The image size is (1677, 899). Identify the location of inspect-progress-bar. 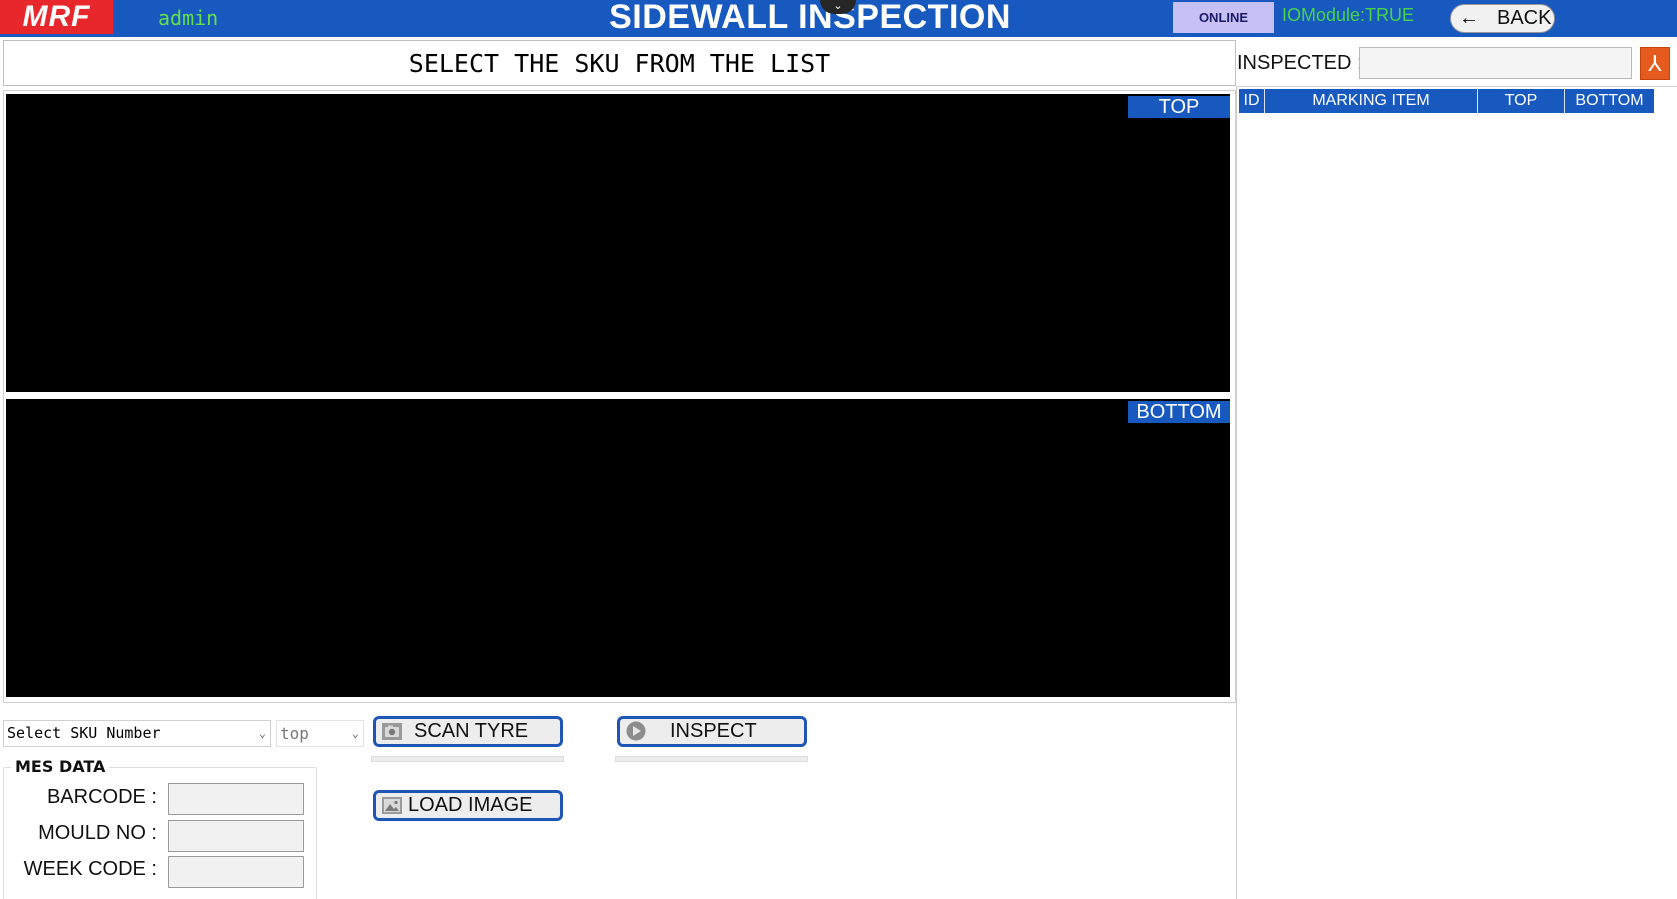
(711, 759).